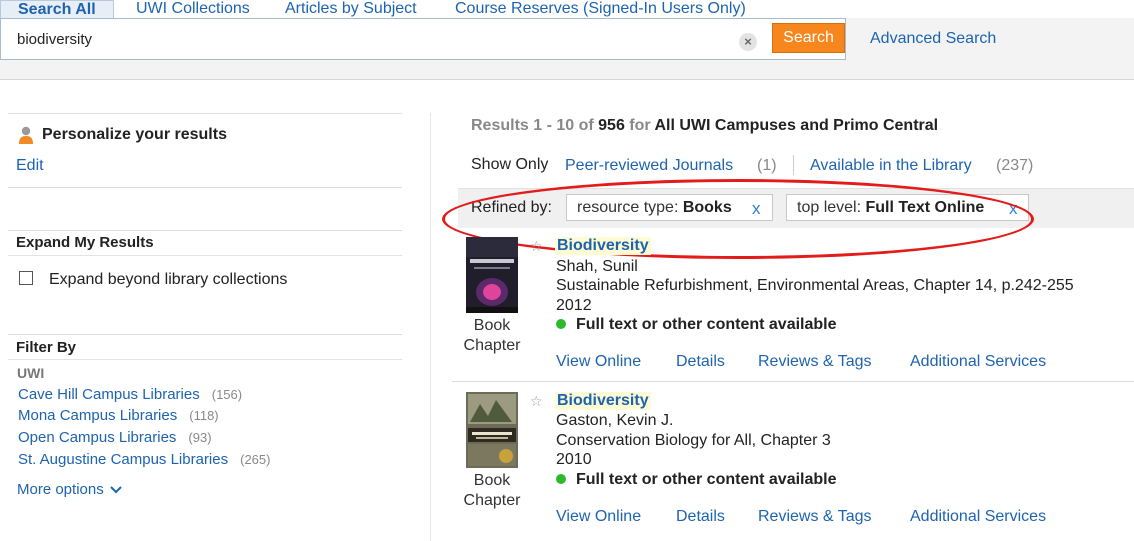 The height and width of the screenshot is (541, 1134). I want to click on more-options-label: More options, so click(60, 489).